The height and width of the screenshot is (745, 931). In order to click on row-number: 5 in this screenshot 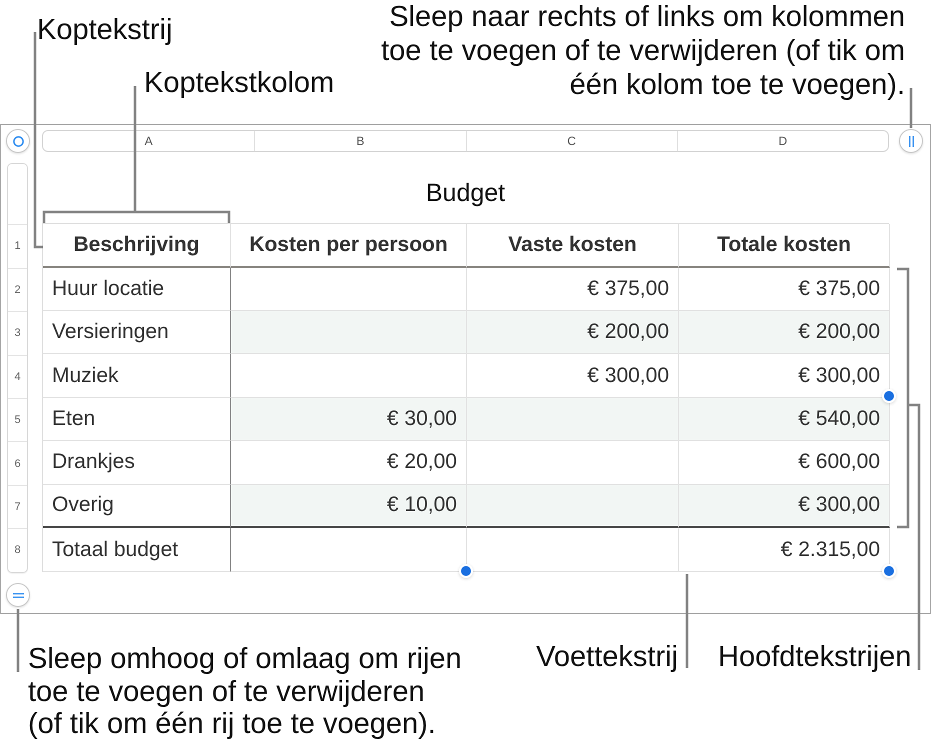, I will do `click(17, 420)`.